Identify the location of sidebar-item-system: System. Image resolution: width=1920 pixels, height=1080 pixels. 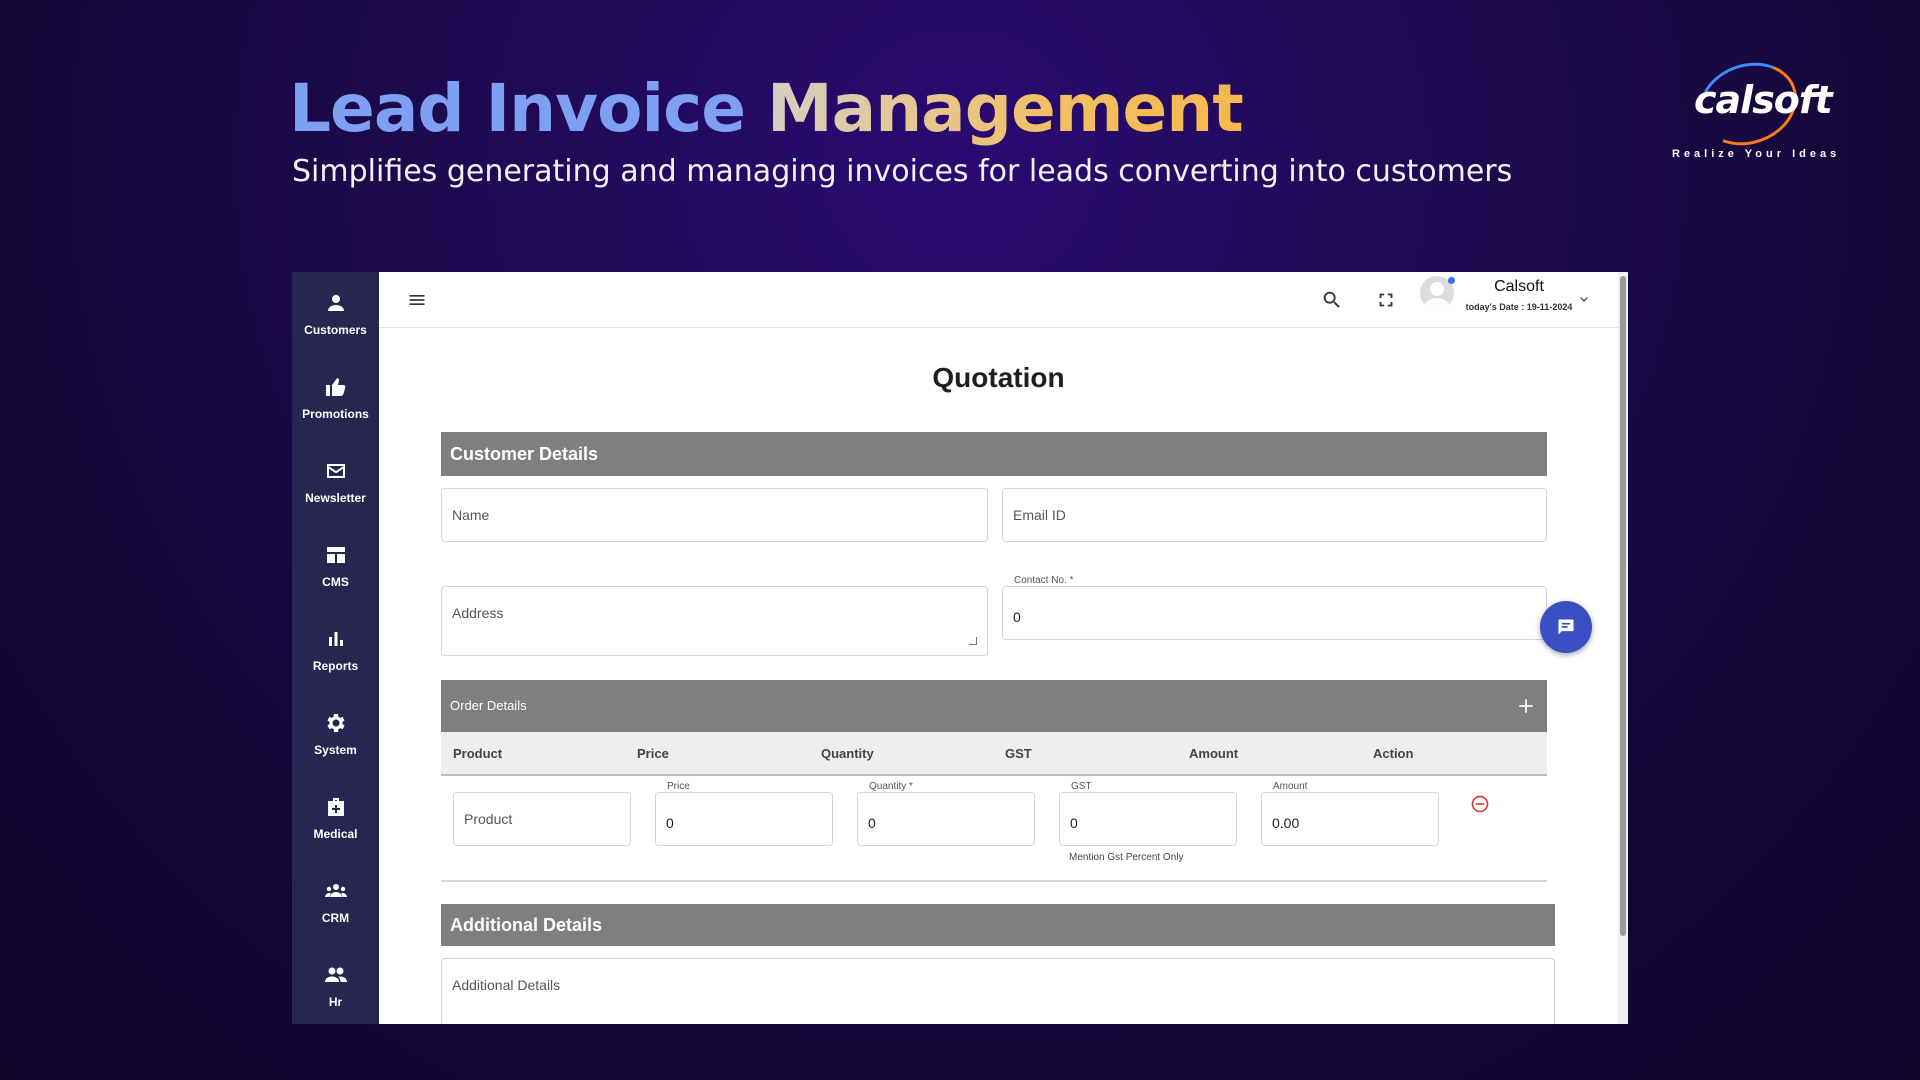
(335, 734).